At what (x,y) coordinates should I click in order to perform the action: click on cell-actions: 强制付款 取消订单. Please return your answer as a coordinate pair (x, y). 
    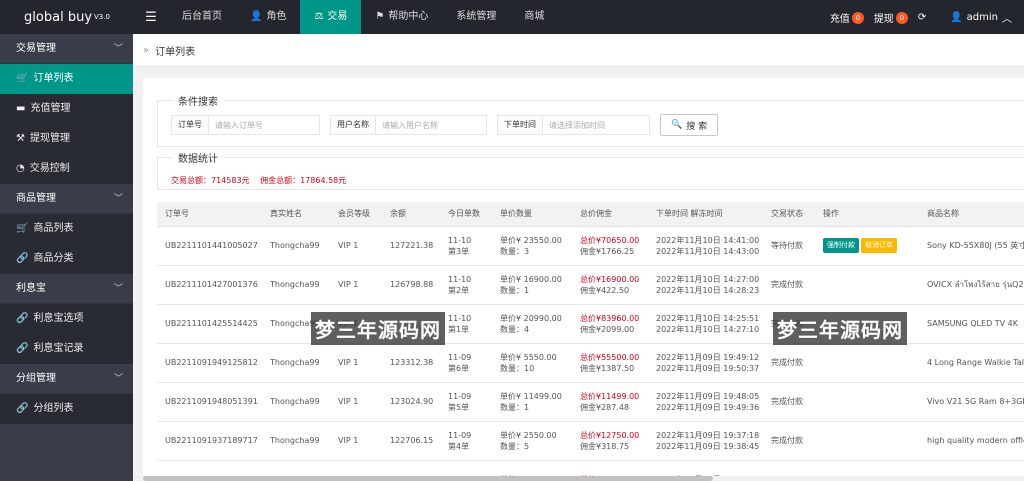
    Looking at the image, I should click on (867, 246).